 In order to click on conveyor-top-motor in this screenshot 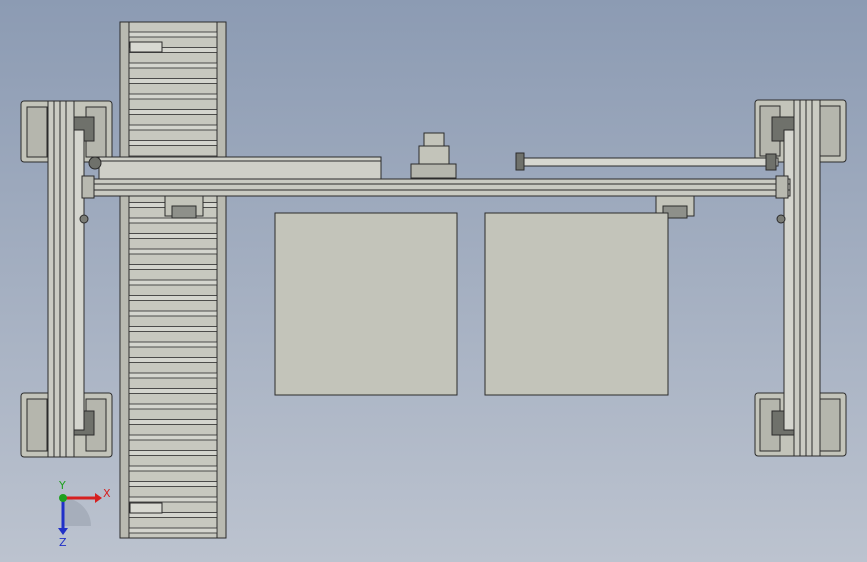, I will do `click(146, 47)`.